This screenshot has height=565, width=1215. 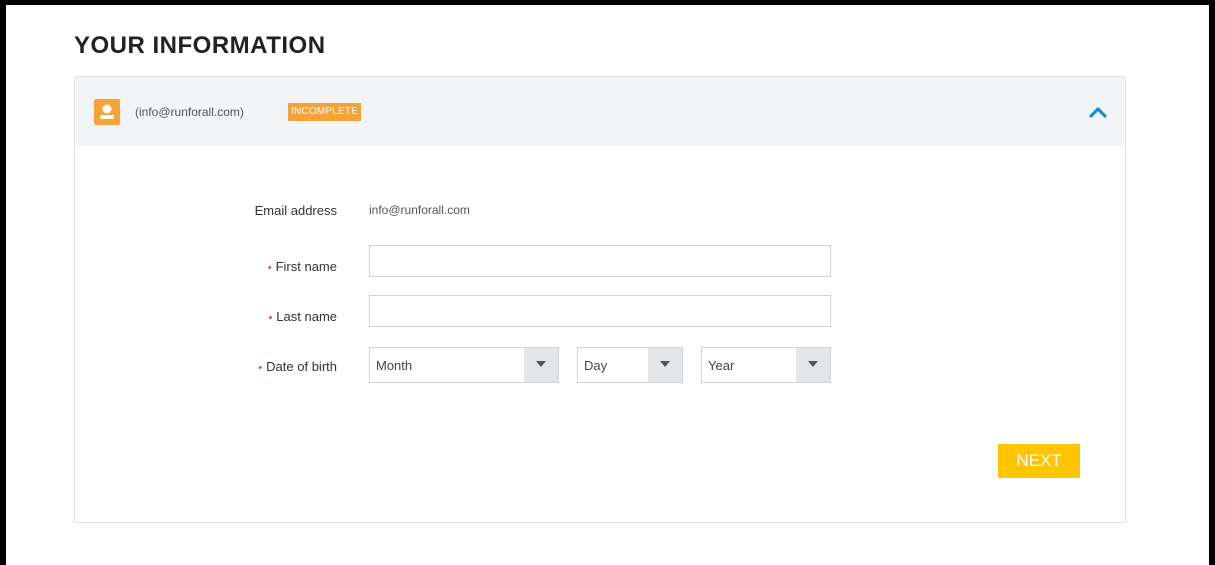 What do you see at coordinates (600, 311) in the screenshot?
I see `last-name-input` at bounding box center [600, 311].